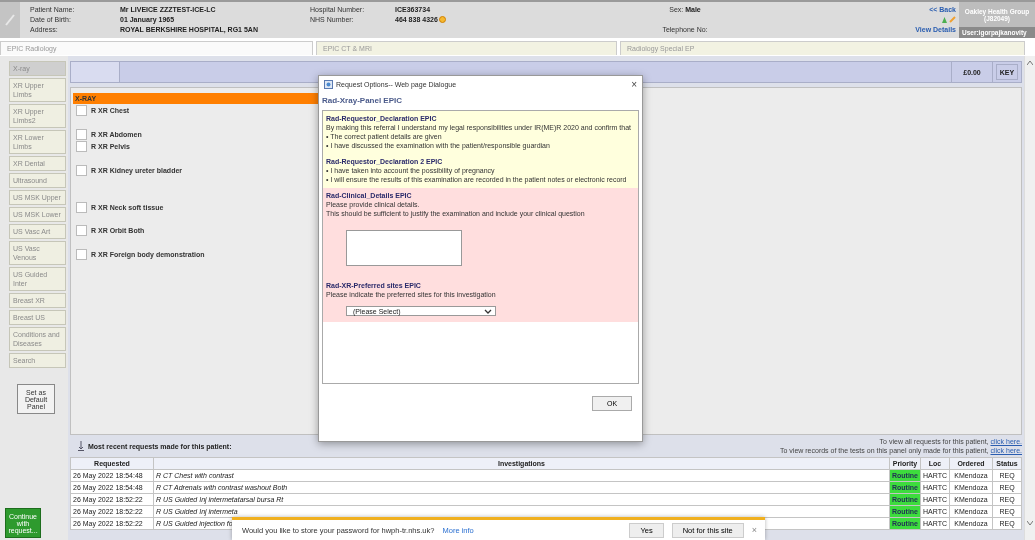  I want to click on clinical-details-field, so click(404, 248).